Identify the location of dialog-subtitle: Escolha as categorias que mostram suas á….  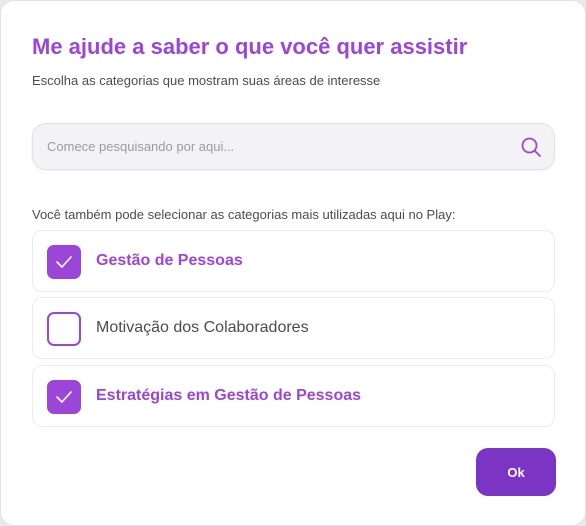
(206, 80).